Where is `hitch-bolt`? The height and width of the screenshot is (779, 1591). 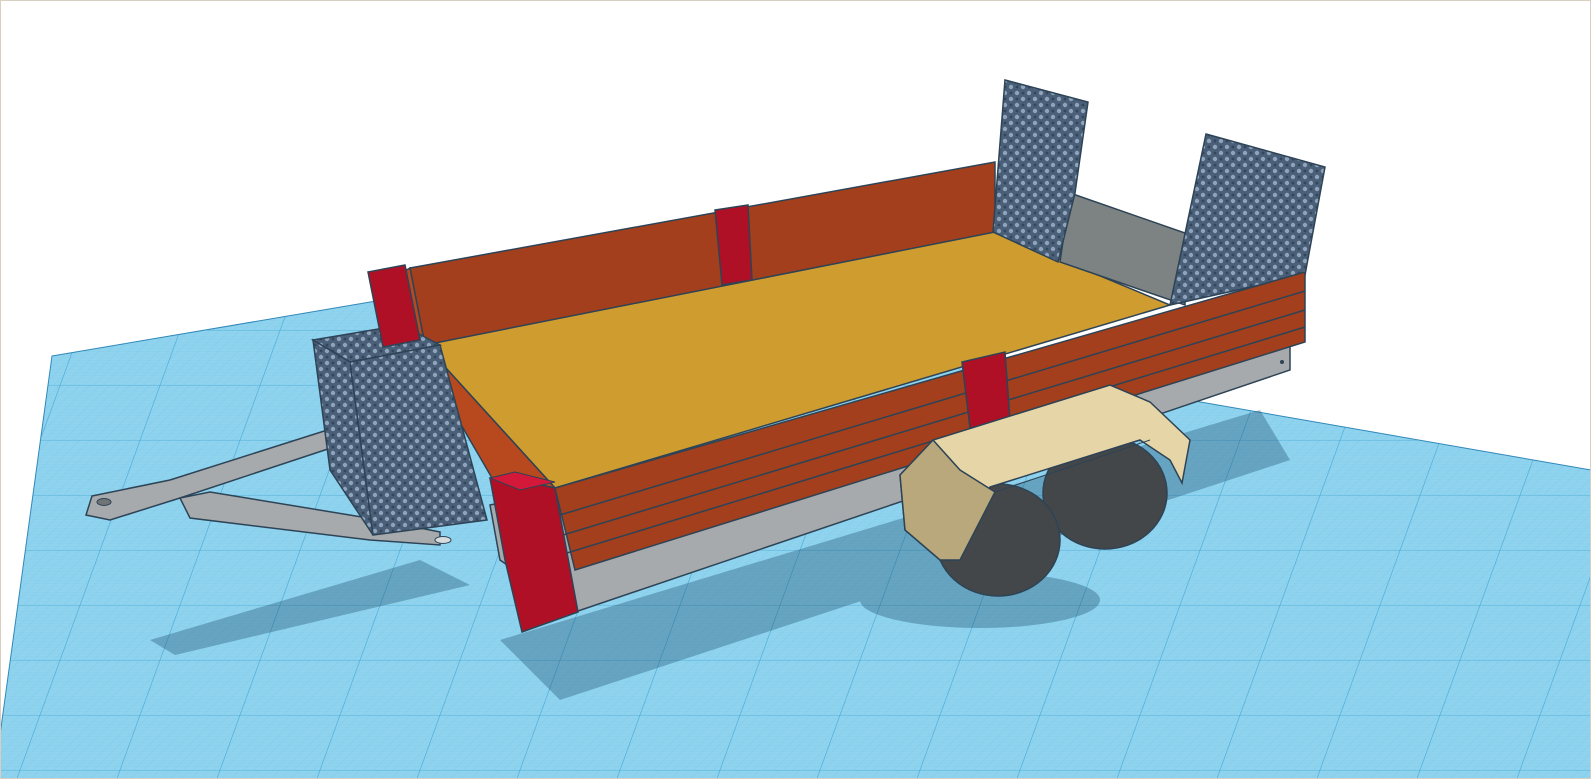
hitch-bolt is located at coordinates (443, 540).